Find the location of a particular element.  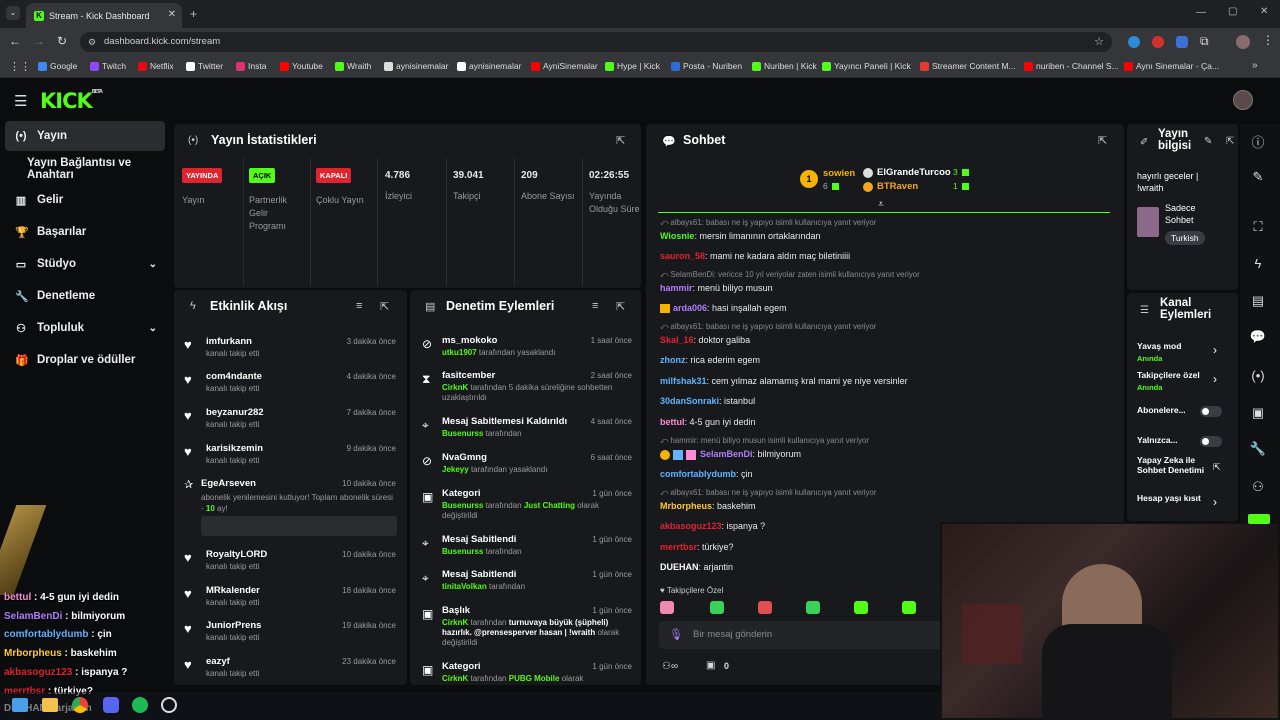

chat-username: Wiosnie is located at coordinates (677, 236).